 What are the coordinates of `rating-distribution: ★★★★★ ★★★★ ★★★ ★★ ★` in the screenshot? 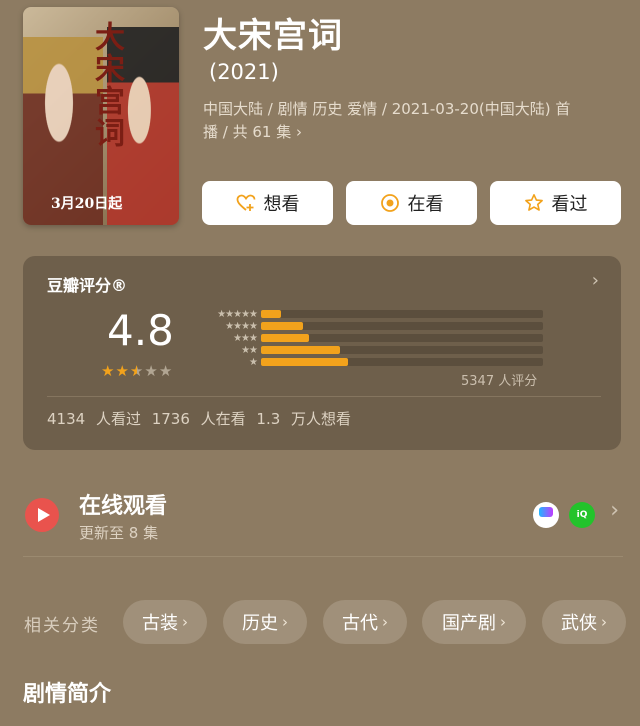 It's located at (371, 338).